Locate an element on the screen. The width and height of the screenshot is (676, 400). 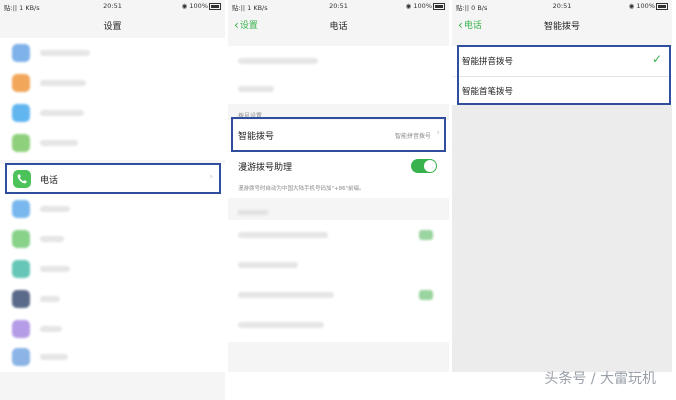
roaming-assistant-row: 漫游拨号助理 is located at coordinates (338, 166).